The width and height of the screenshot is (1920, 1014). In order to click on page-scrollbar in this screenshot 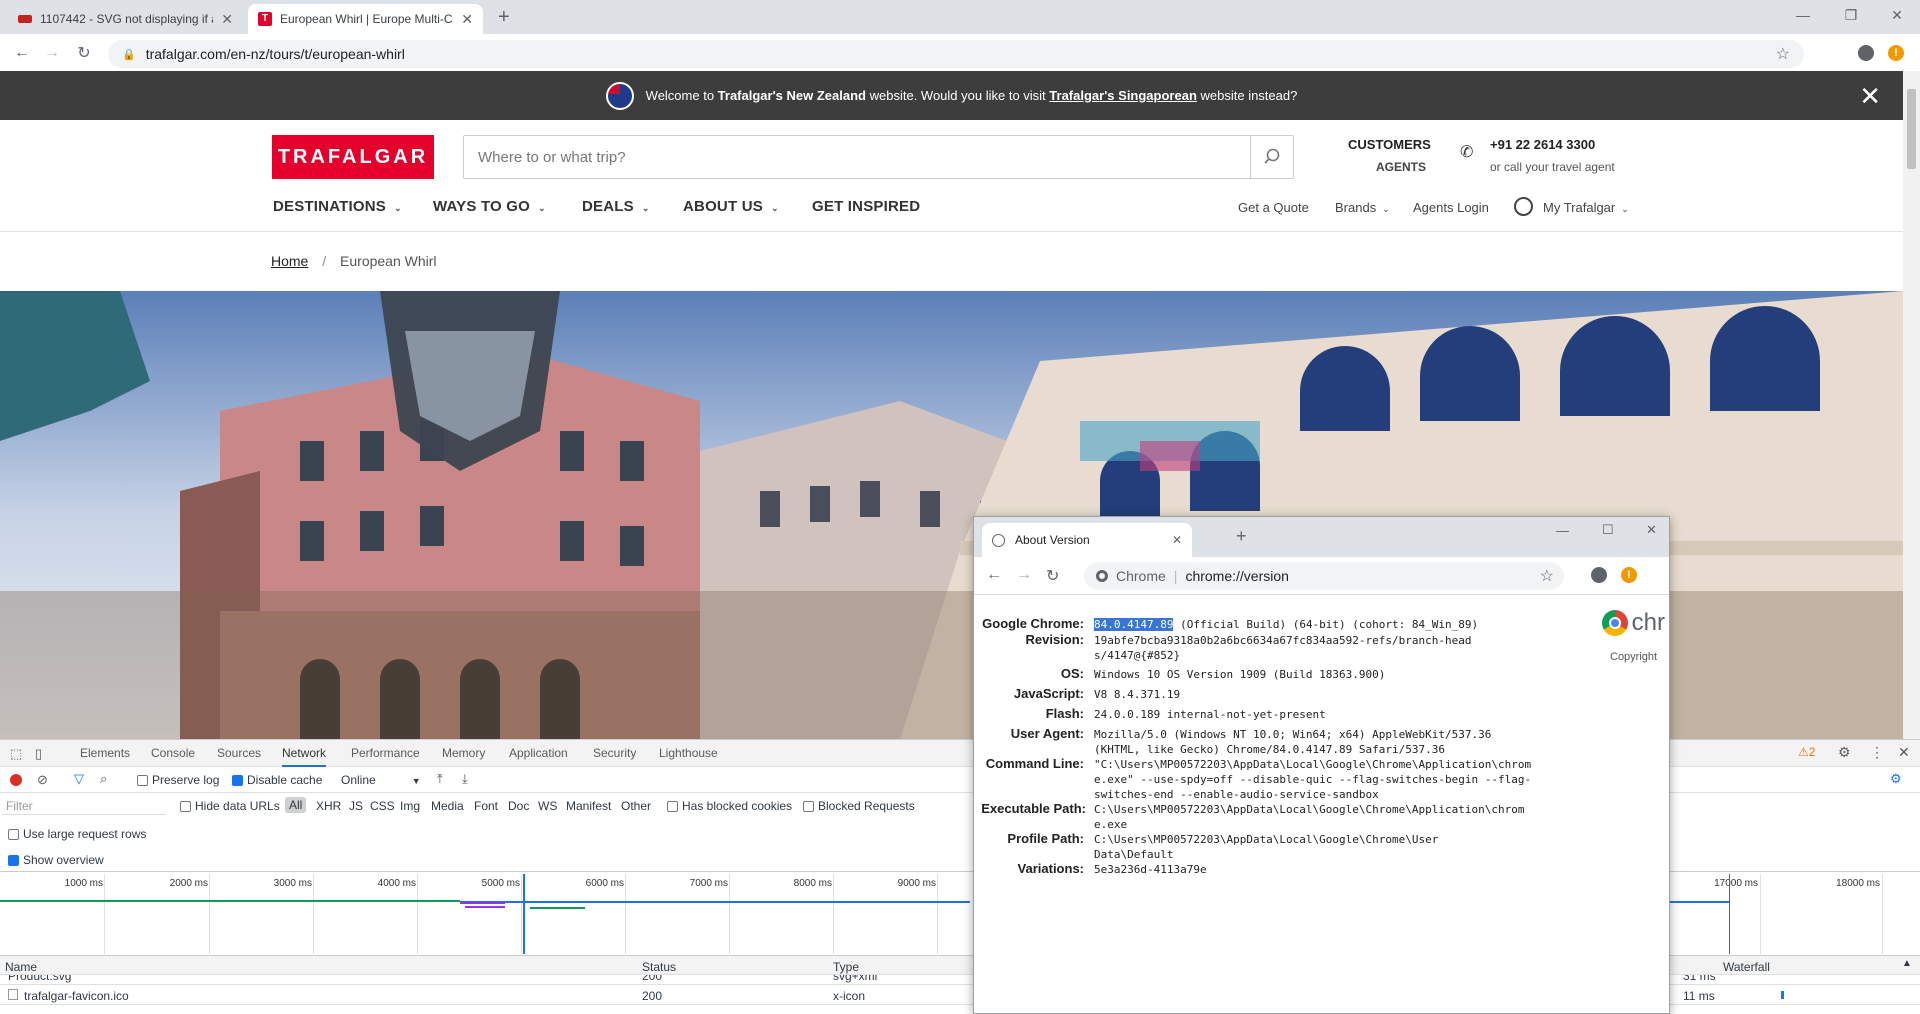, I will do `click(1911, 405)`.